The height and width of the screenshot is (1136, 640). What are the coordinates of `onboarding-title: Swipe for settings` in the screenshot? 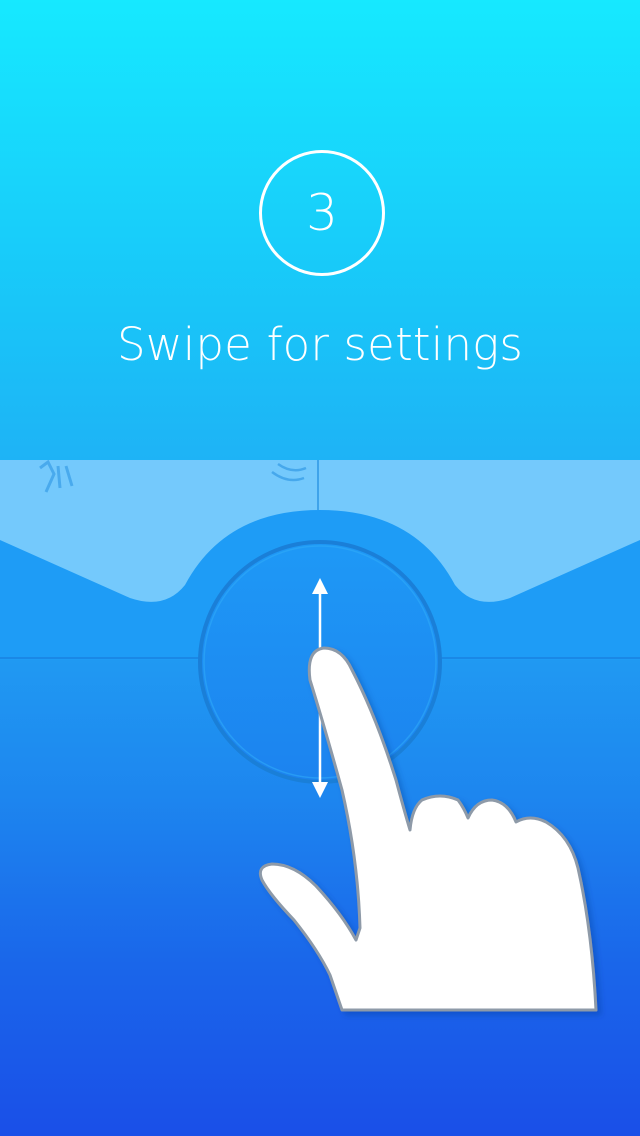 It's located at (320, 344).